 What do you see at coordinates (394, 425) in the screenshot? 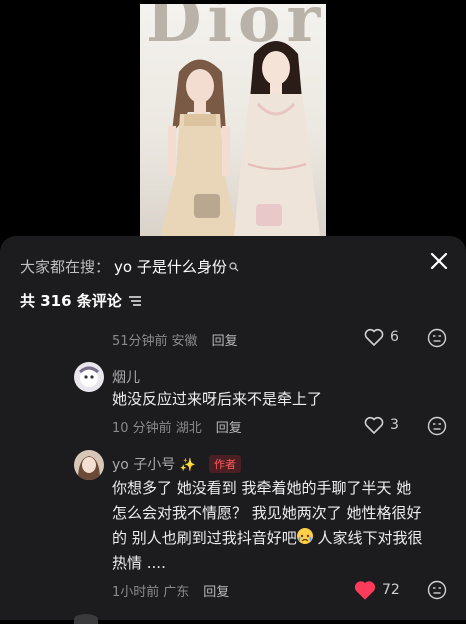
I see `like-count: 3` at bounding box center [394, 425].